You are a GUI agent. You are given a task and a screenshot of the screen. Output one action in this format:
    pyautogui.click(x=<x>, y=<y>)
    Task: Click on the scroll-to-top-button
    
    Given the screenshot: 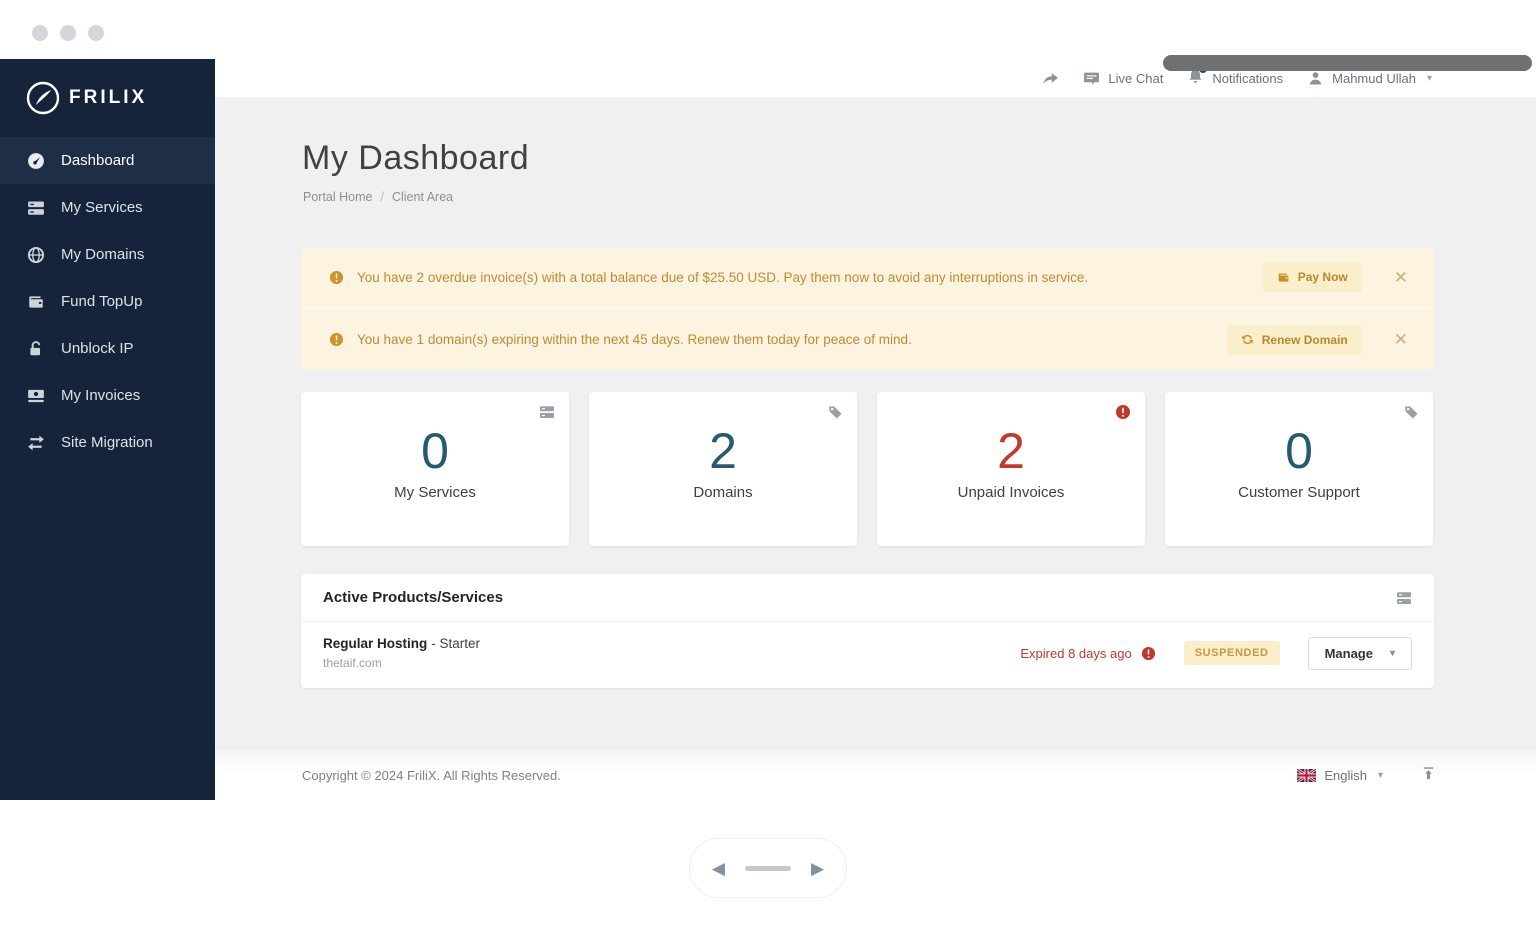 What is the action you would take?
    pyautogui.click(x=1428, y=775)
    